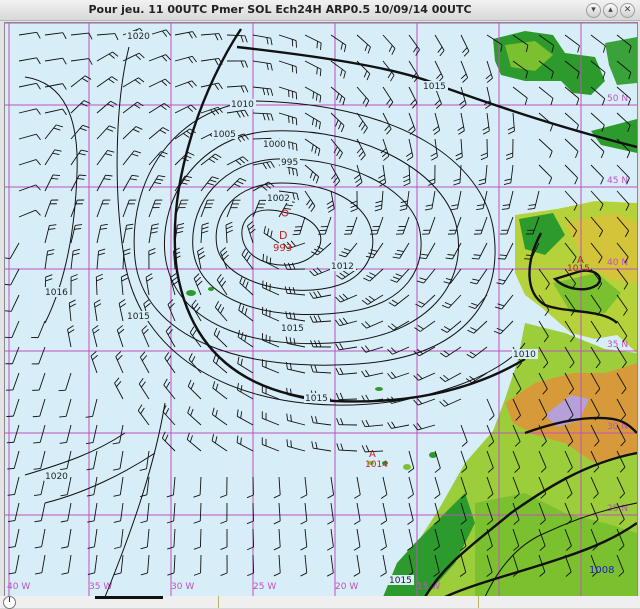  Describe the element at coordinates (264, 587) in the screenshot. I see `longitude-label: 25 W` at that location.